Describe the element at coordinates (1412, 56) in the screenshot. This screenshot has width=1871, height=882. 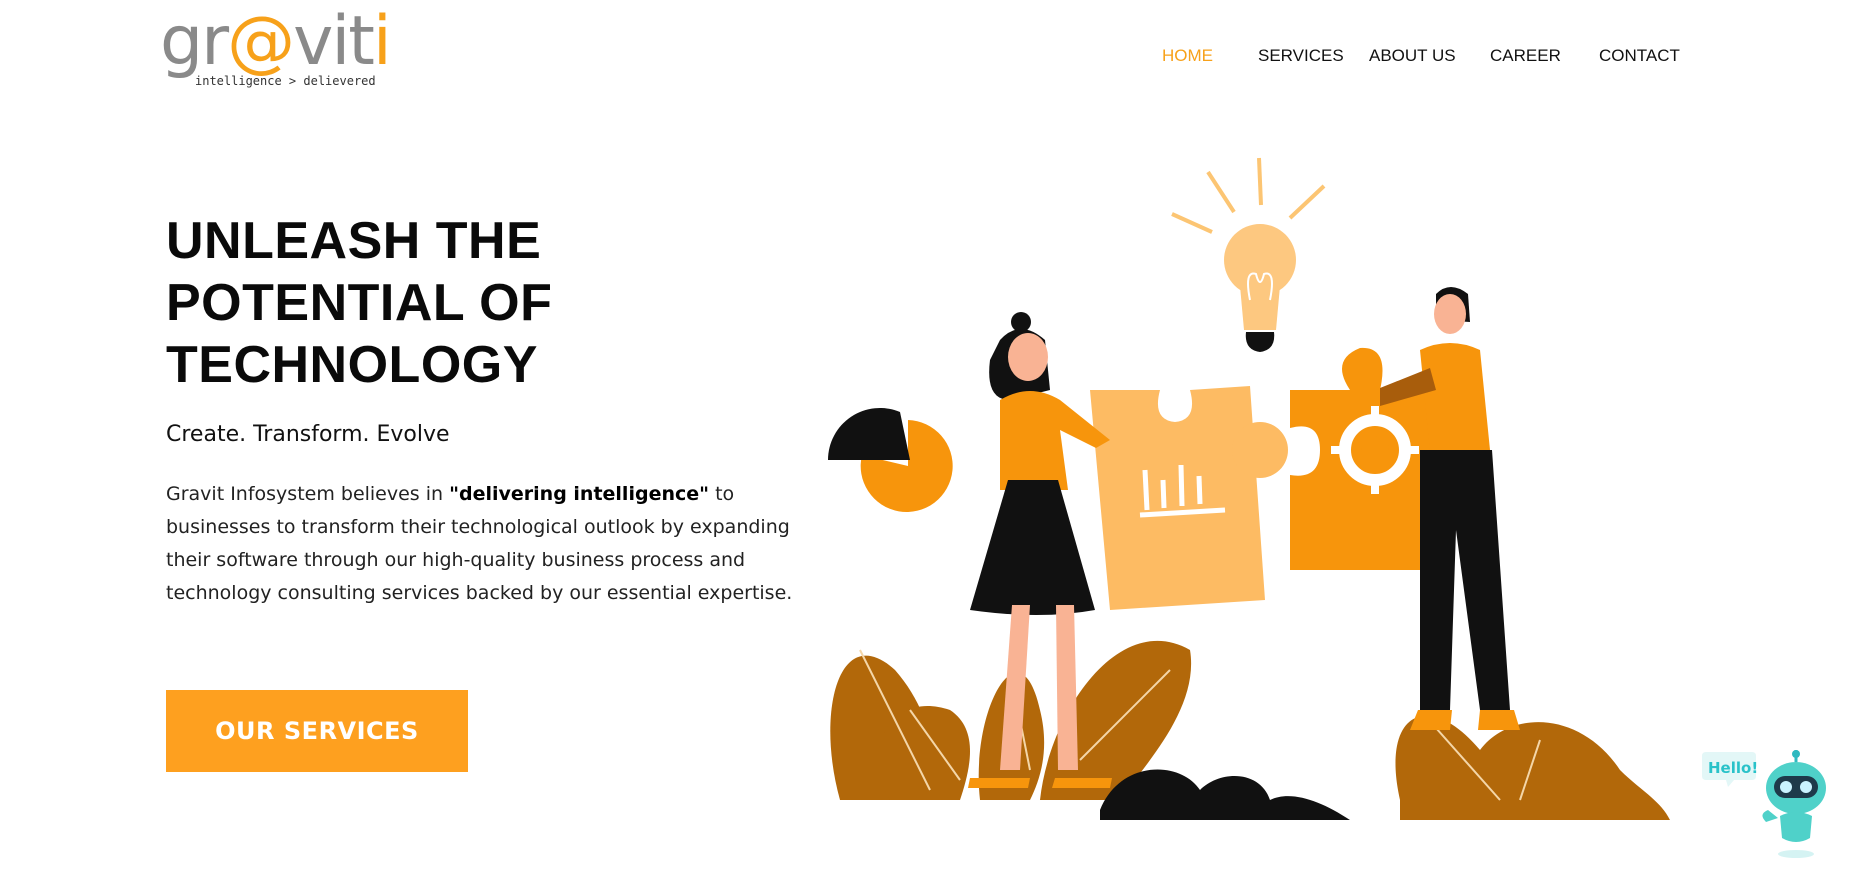
I see `nav-about-us: ABOUT US` at that location.